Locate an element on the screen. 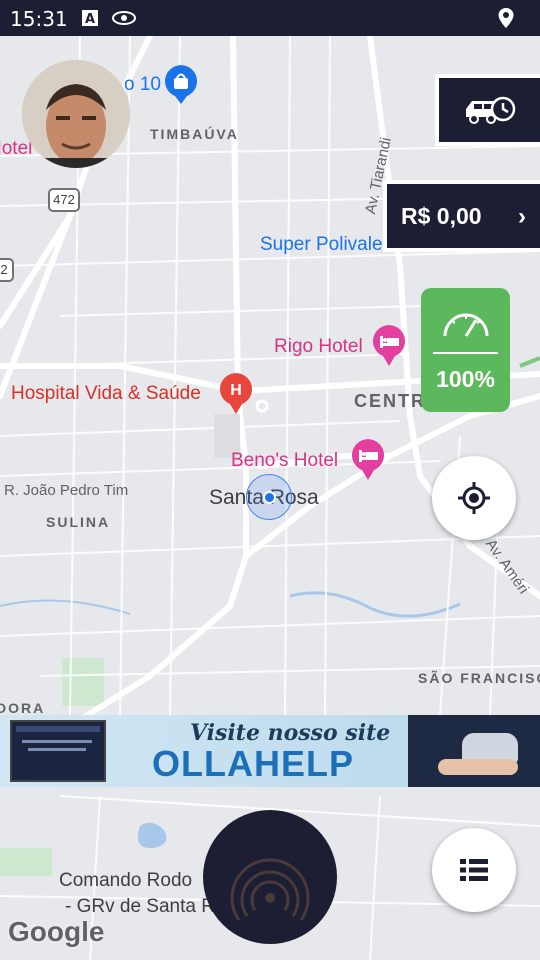  poi-hotel-fragment: Hotel is located at coordinates (16, 149).